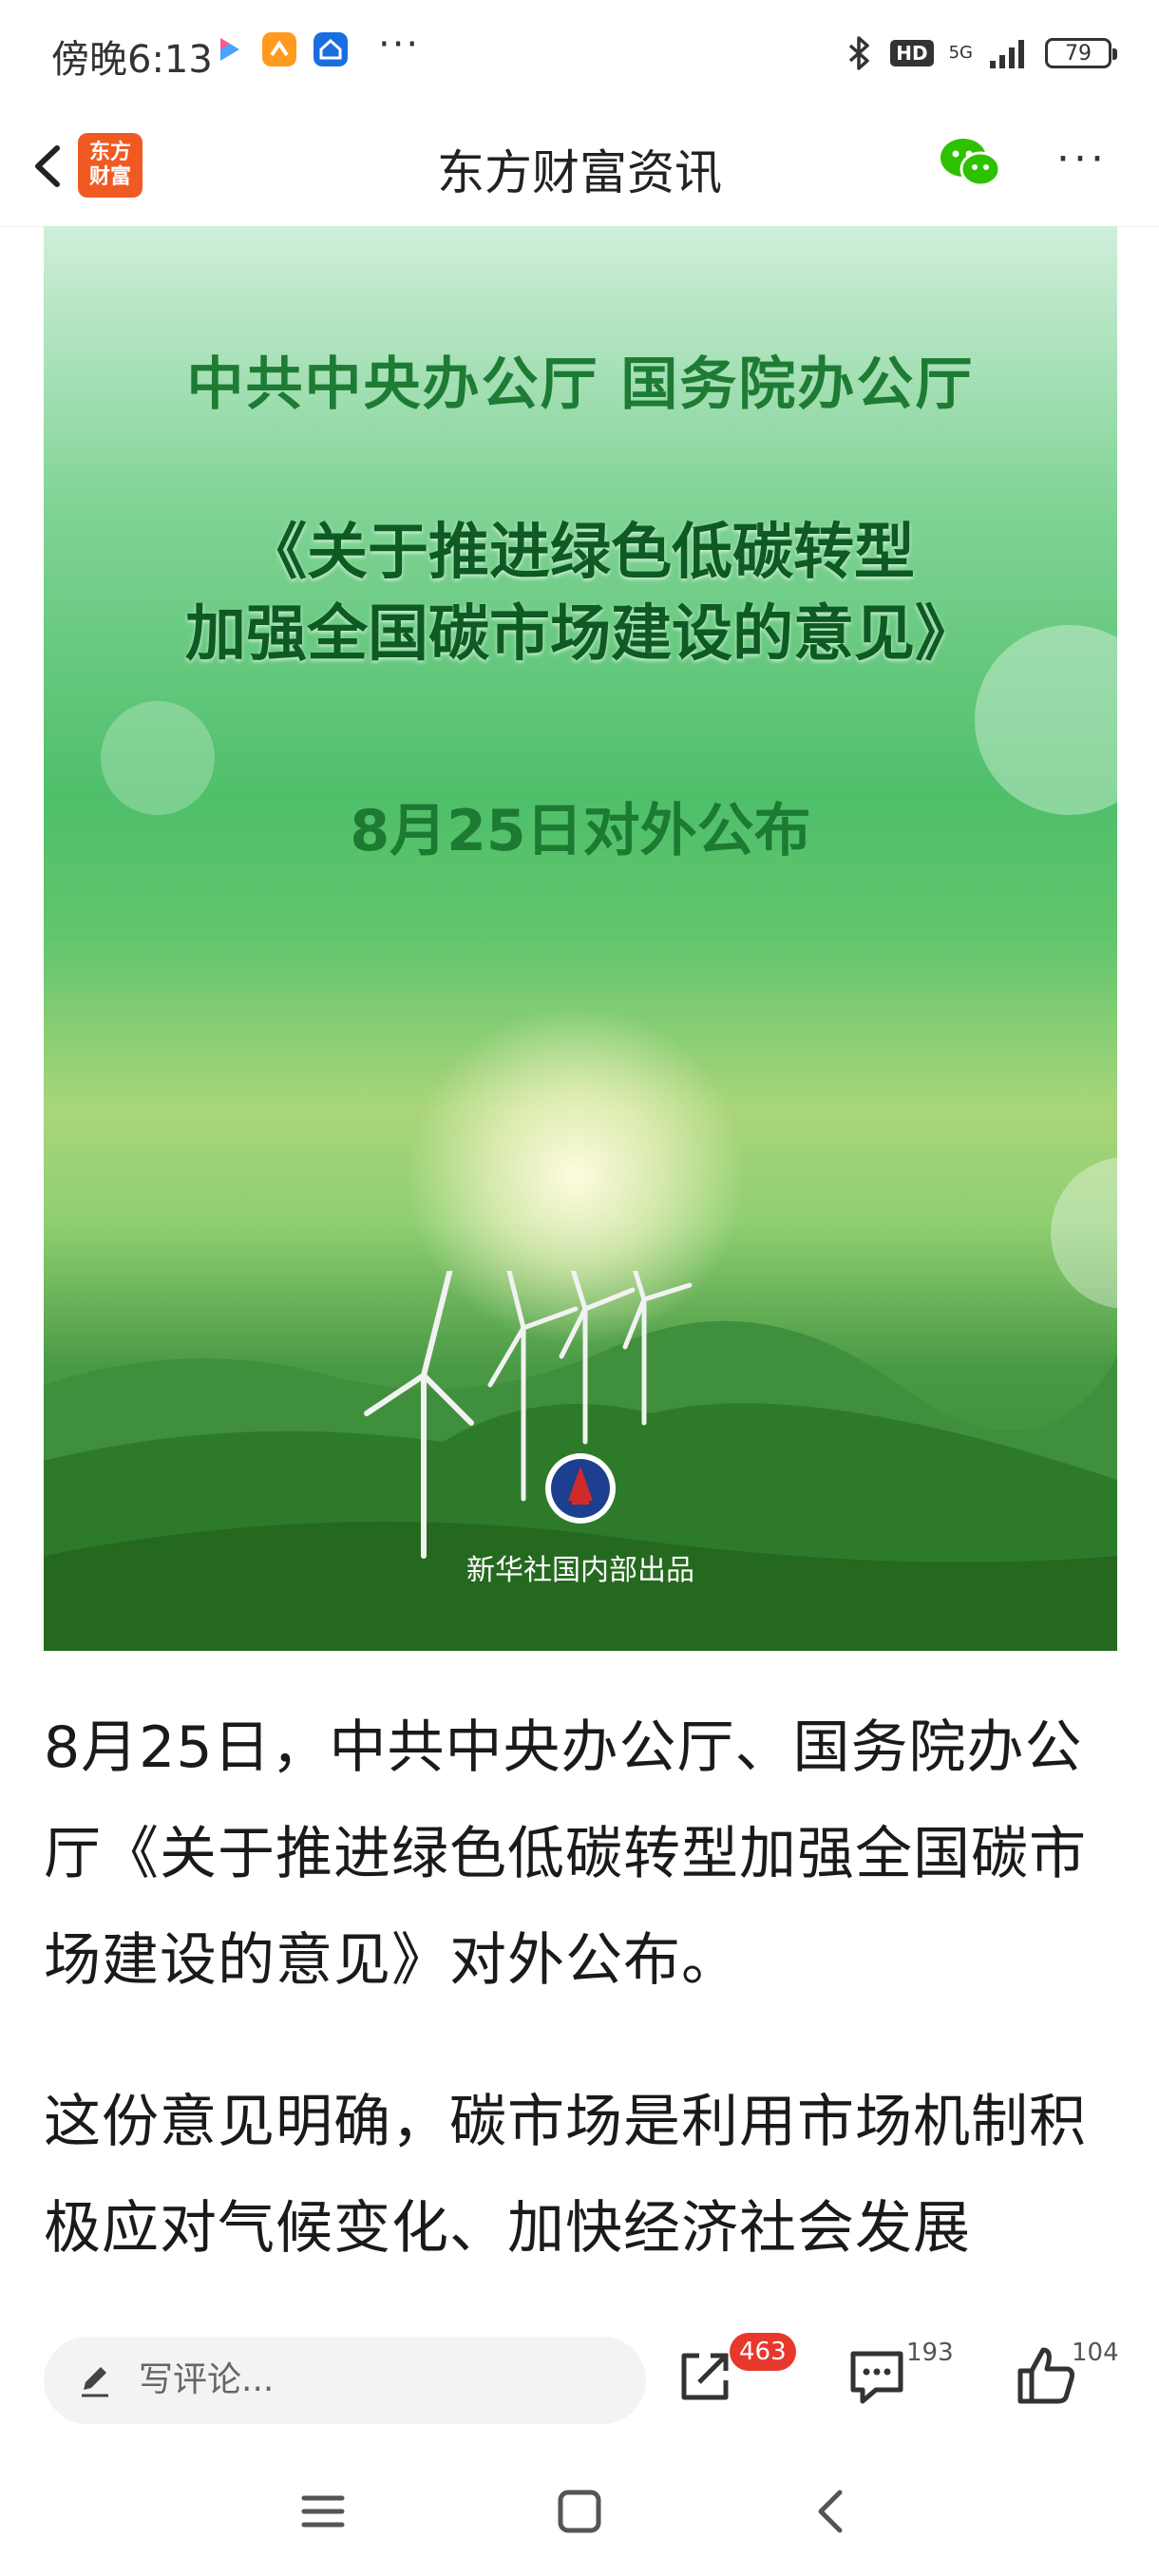 The height and width of the screenshot is (2576, 1159). I want to click on bluetooth-icon, so click(859, 53).